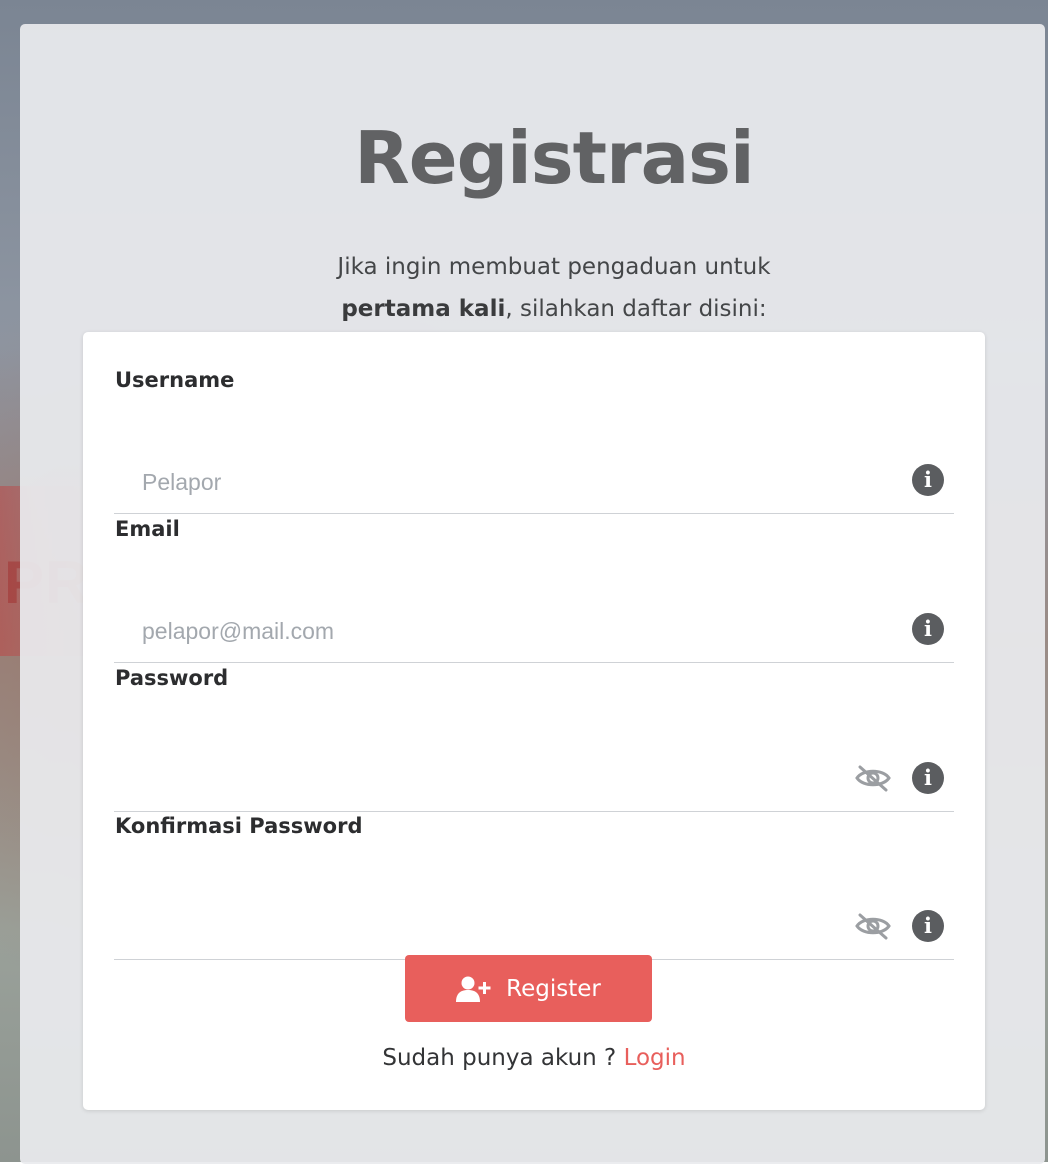 This screenshot has height=1164, width=1048. What do you see at coordinates (636, 309) in the screenshot?
I see `subtitle-rest: , silahkan daftar disini:` at bounding box center [636, 309].